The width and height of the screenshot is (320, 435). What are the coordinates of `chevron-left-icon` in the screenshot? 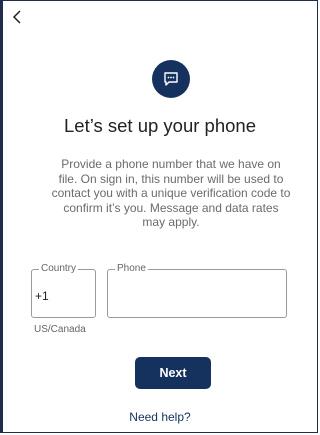 It's located at (16, 17).